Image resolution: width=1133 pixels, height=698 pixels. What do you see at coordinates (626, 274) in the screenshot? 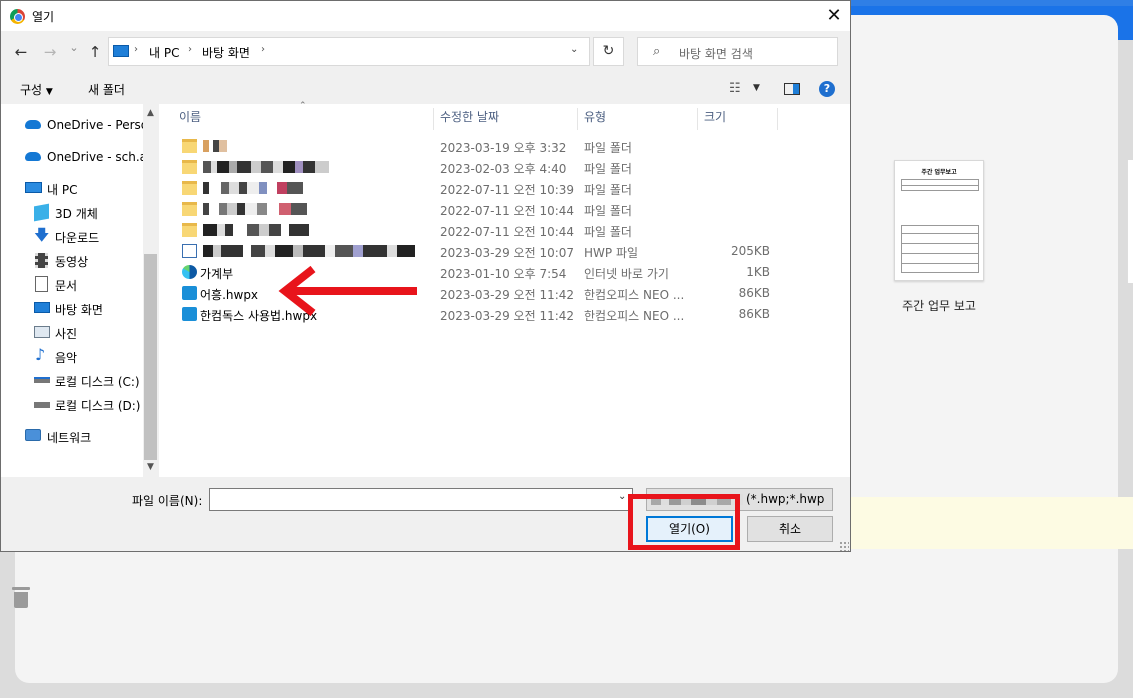
I see `file-type: 인터넷 바로 가기` at bounding box center [626, 274].